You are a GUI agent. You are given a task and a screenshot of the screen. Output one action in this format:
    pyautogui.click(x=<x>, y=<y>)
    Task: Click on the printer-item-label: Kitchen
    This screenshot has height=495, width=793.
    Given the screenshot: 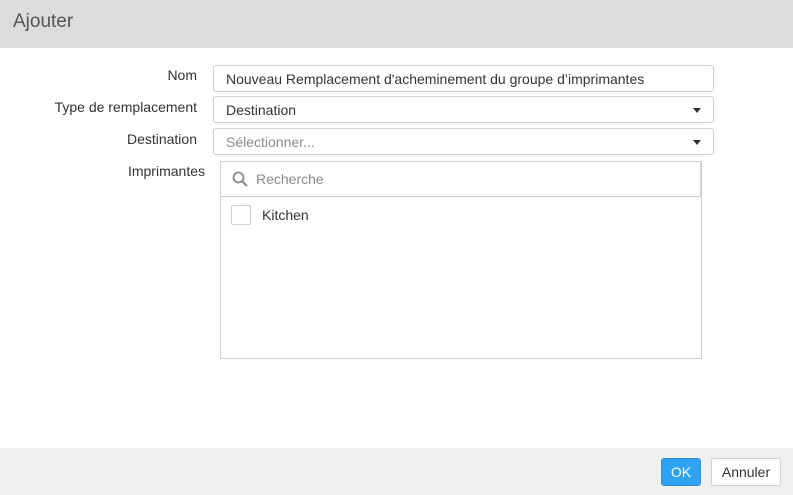 What is the action you would take?
    pyautogui.click(x=285, y=215)
    